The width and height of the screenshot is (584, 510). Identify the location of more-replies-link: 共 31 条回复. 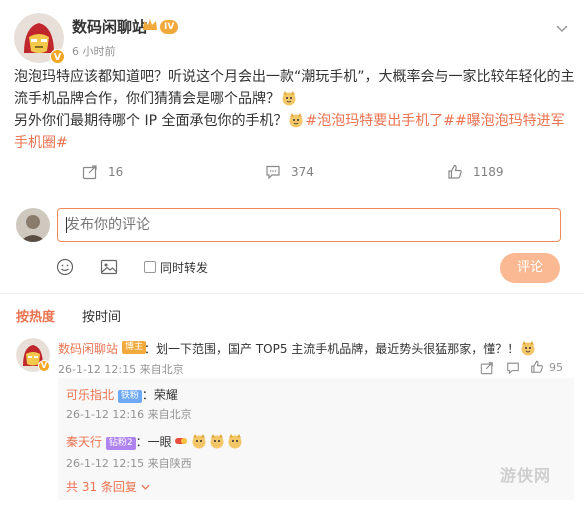
(108, 486).